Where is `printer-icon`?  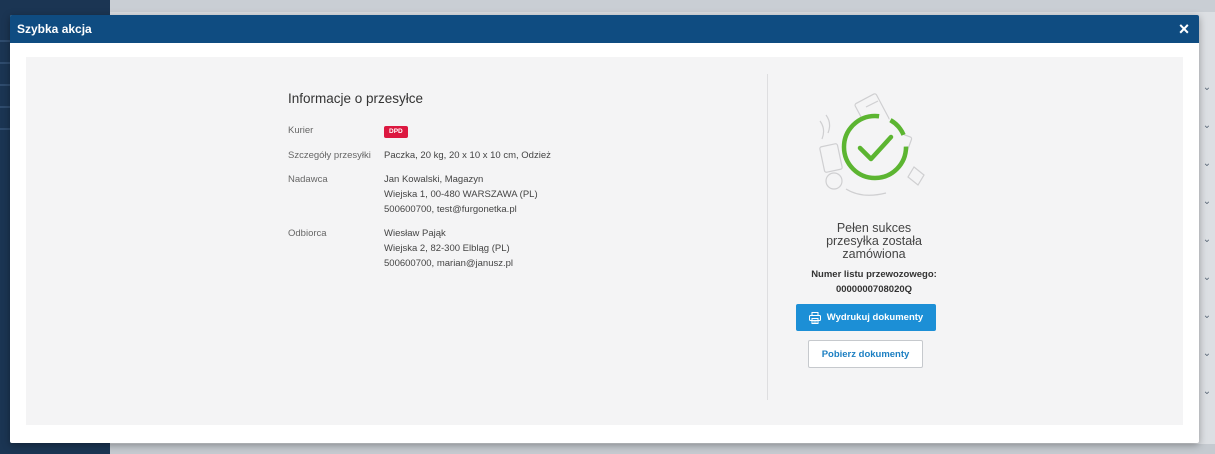
printer-icon is located at coordinates (814, 317).